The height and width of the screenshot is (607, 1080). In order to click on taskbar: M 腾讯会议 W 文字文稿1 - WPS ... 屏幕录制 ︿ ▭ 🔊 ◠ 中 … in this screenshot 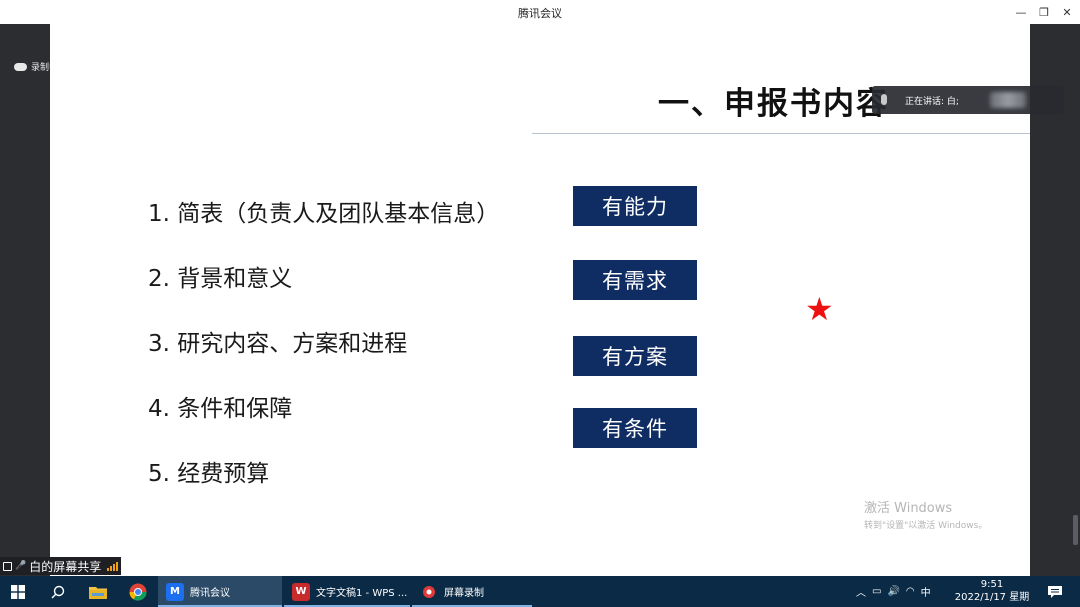, I will do `click(540, 591)`.